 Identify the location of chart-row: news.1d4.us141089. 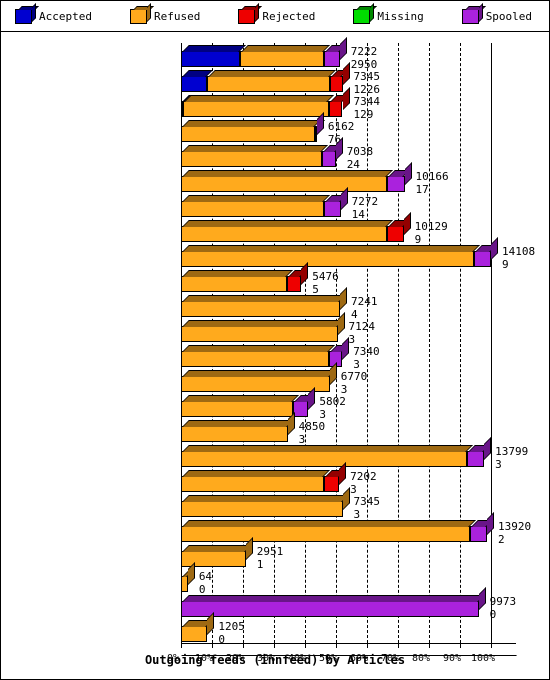
(358, 254).